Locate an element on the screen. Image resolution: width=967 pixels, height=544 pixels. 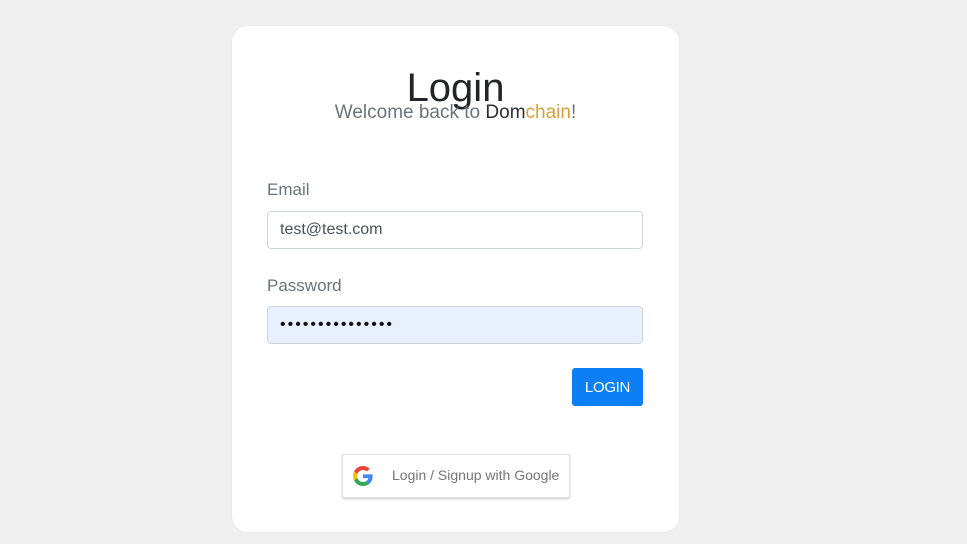
welcome-prefix: Welcome back to is located at coordinates (410, 112).